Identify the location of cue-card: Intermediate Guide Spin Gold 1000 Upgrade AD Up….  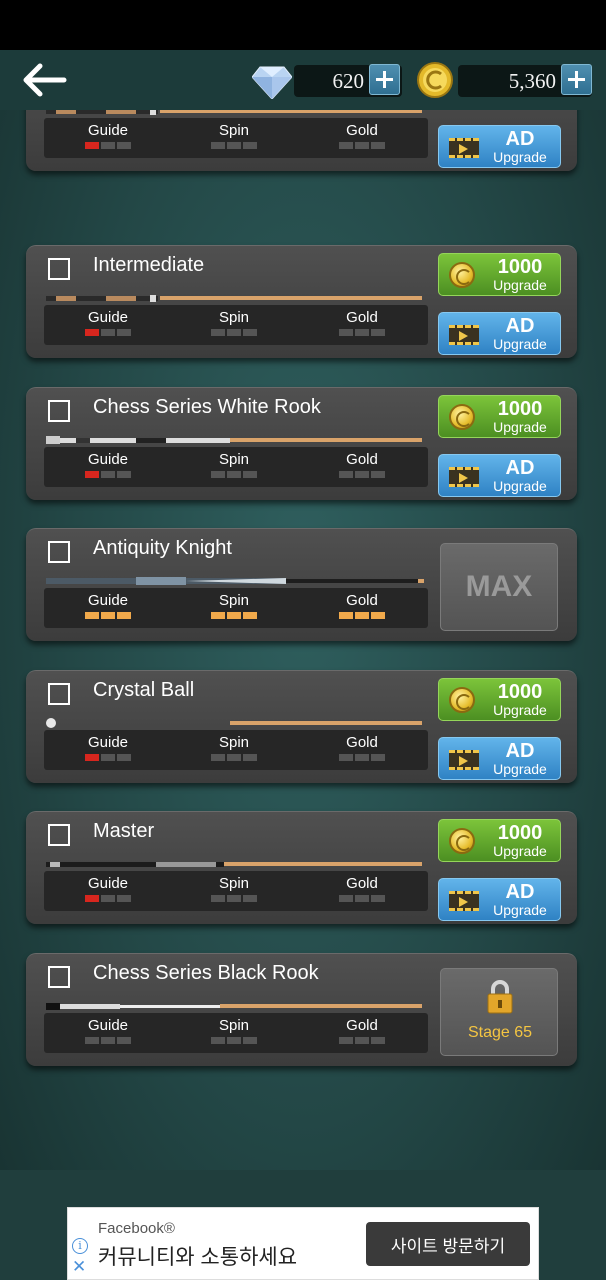
(301, 301).